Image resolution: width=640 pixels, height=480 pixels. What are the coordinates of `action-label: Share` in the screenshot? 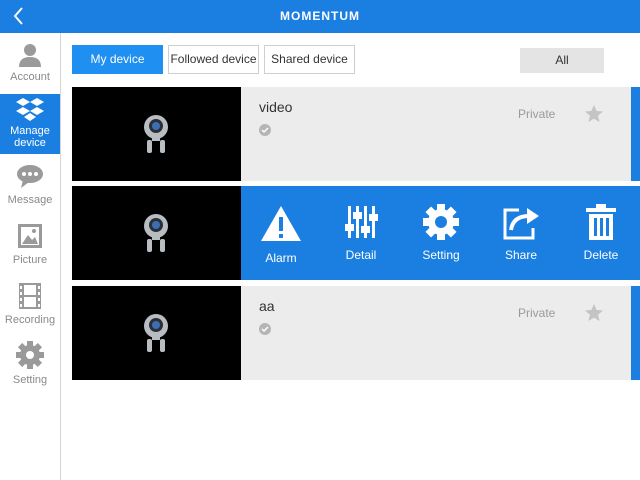 It's located at (521, 255).